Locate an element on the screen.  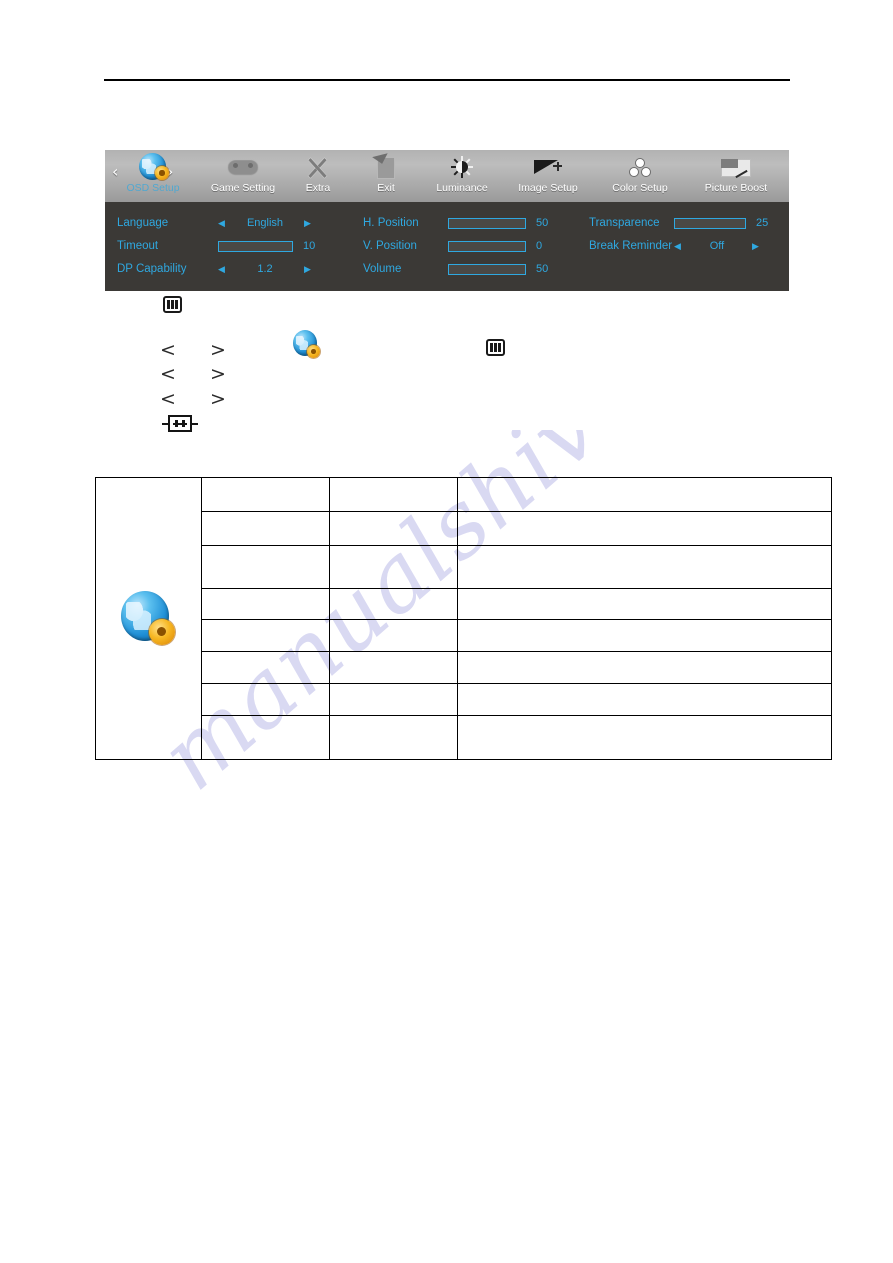
osd-slider-timeout is located at coordinates (255, 246).